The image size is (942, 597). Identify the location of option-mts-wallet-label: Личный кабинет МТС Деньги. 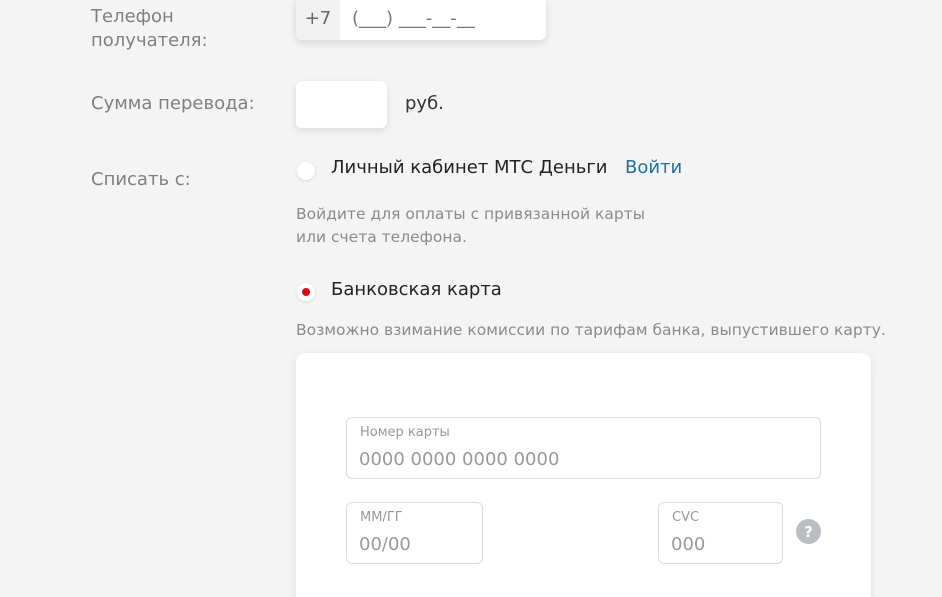
(469, 167).